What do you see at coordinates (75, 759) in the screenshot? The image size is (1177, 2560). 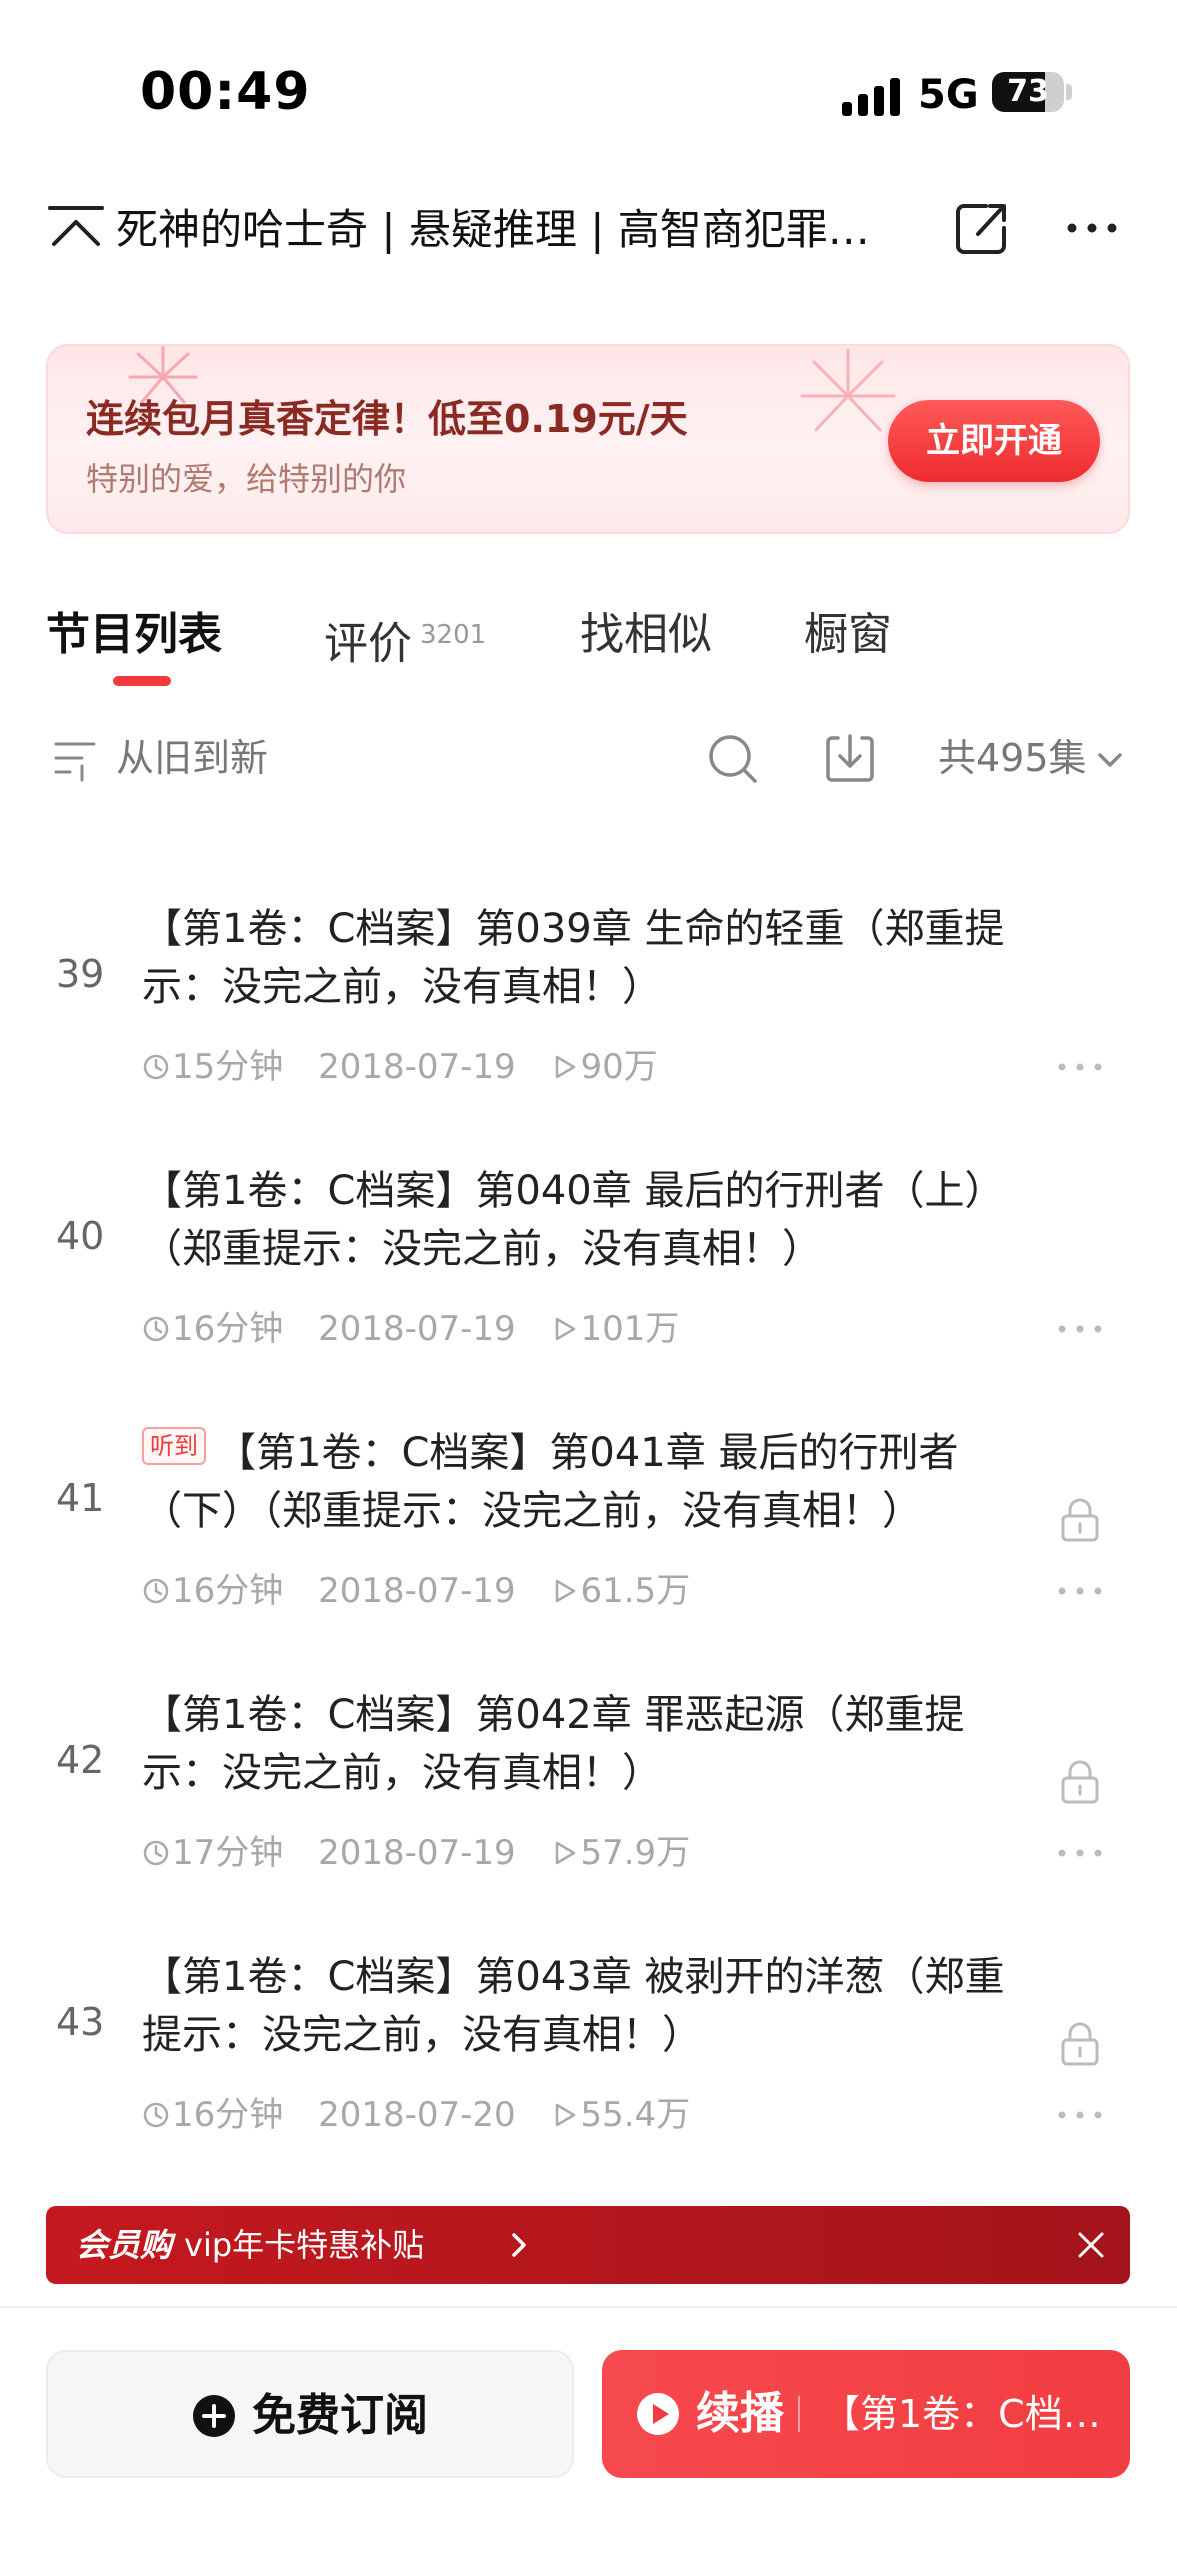 I see `sort-icon` at bounding box center [75, 759].